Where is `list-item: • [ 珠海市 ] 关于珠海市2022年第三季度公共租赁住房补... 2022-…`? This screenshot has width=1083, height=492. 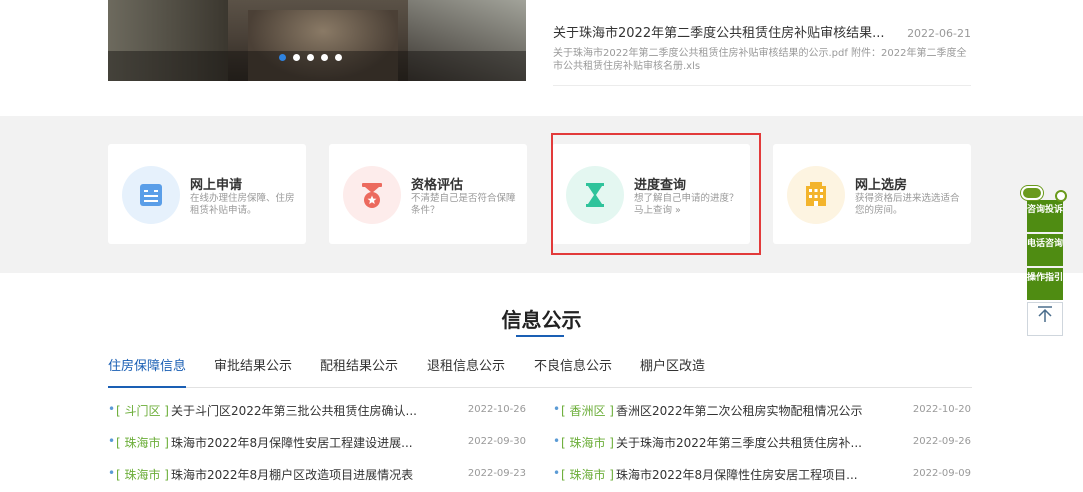 list-item: • [ 珠海市 ] 关于珠海市2022年第三季度公共租赁住房补... 2022-… is located at coordinates (762, 450).